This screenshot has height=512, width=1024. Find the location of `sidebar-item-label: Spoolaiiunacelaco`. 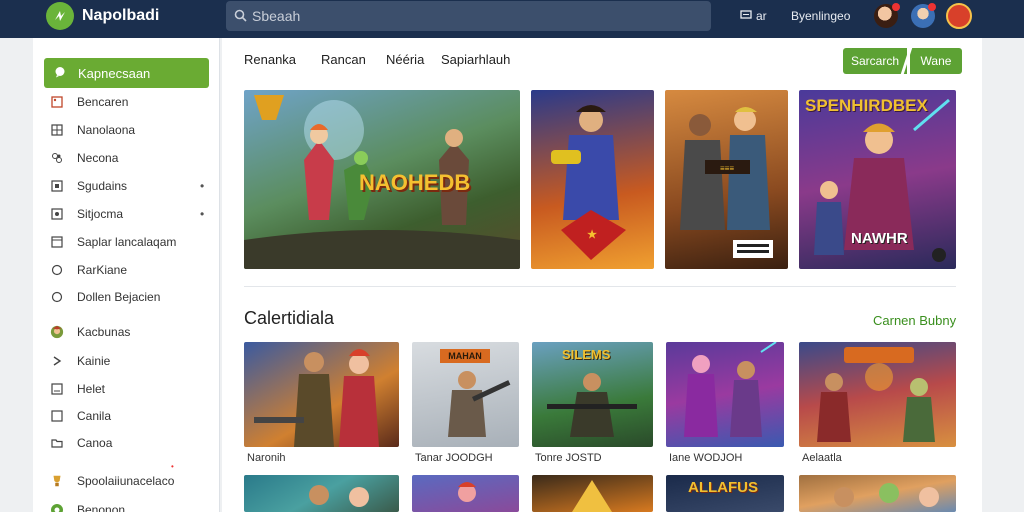

sidebar-item-label: Spoolaiiunacelaco is located at coordinates (126, 481).